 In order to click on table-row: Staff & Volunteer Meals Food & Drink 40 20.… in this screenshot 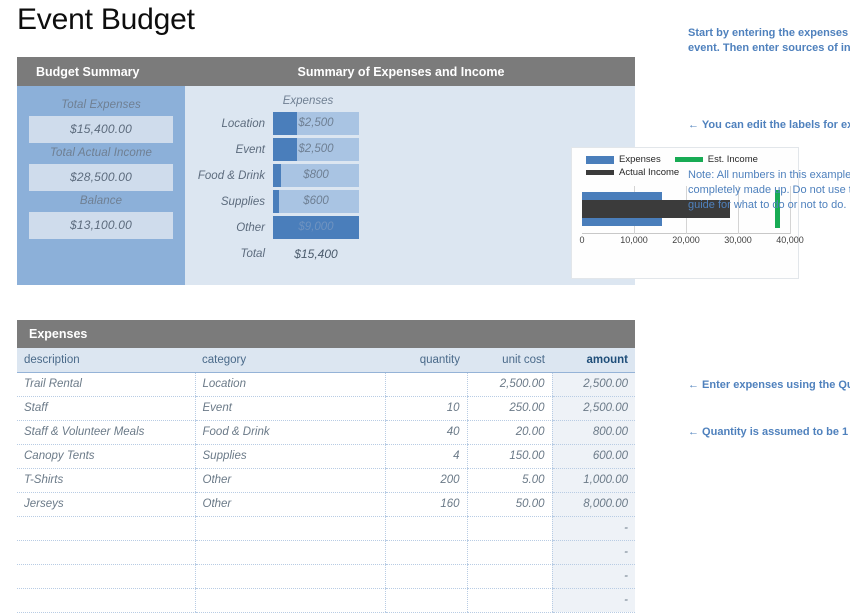, I will do `click(326, 432)`.